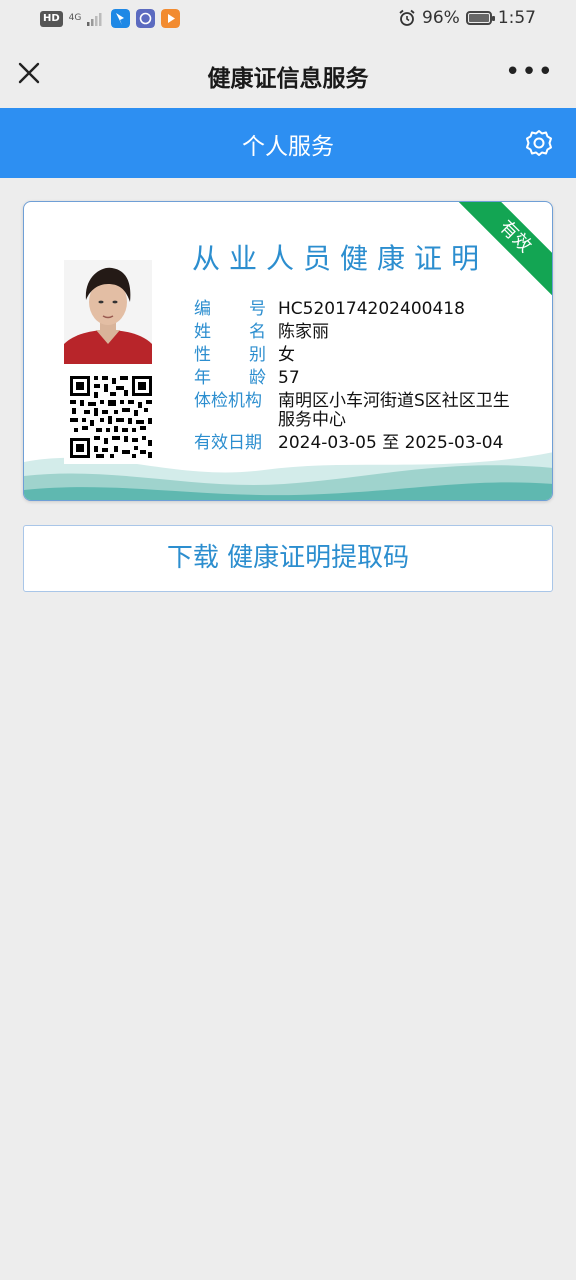  I want to click on page-title: 健康证信息服务, so click(288, 79).